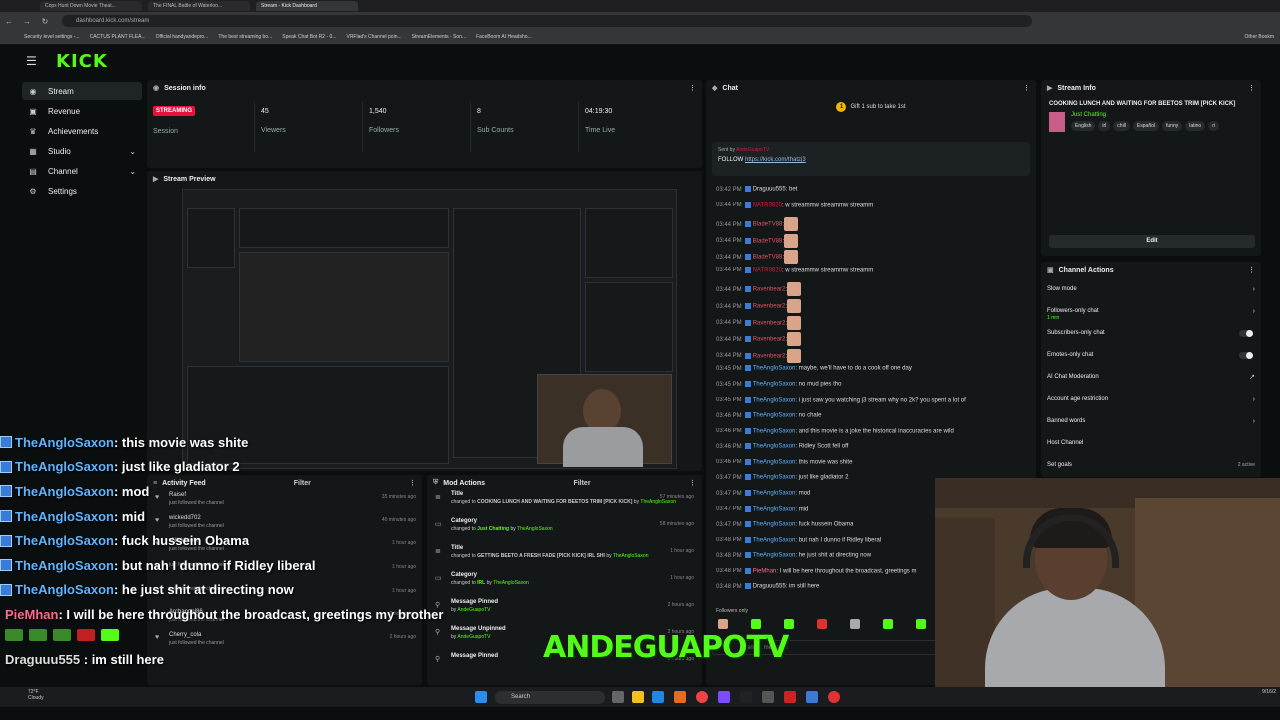 This screenshot has height=720, width=1280. I want to click on action-emotes-only: Emotes-only chat, so click(1151, 355).